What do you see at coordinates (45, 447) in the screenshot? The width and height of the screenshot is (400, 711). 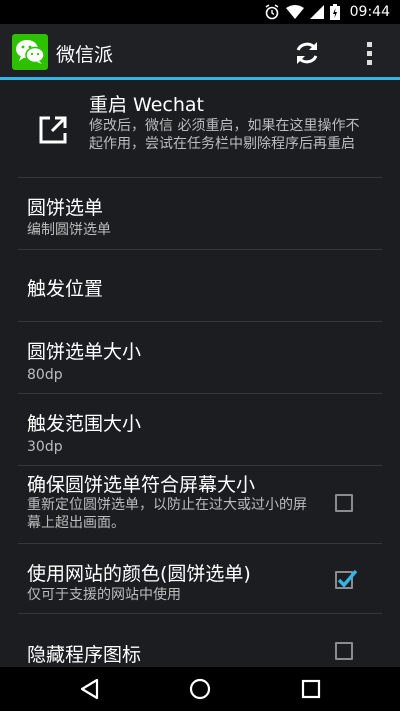 I see `trigger-range-value: 30dp` at bounding box center [45, 447].